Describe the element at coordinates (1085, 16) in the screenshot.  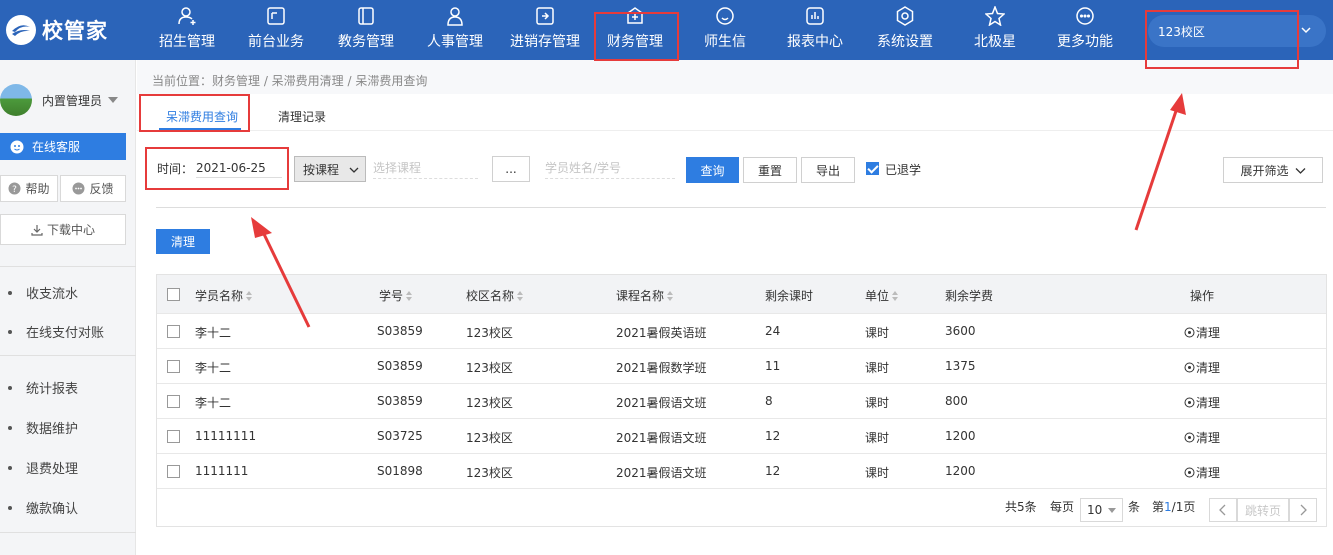
I see `more-icon` at that location.